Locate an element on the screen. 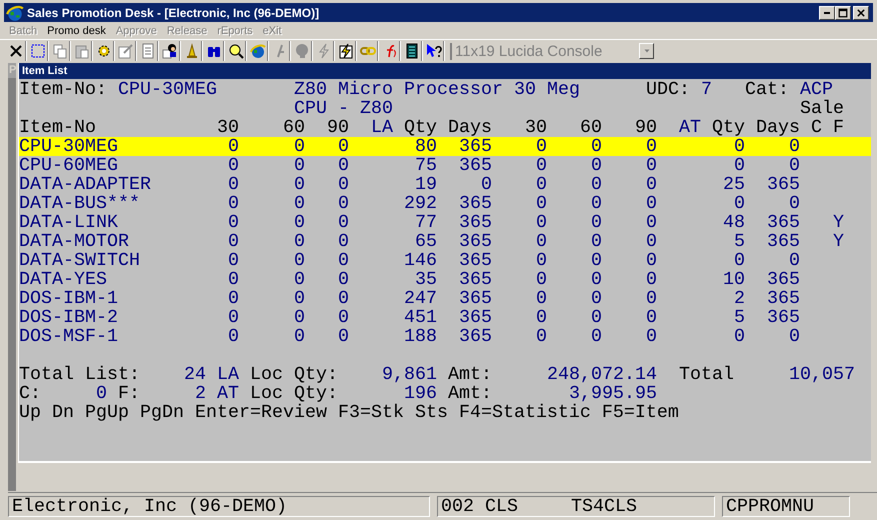 The height and width of the screenshot is (520, 877). table-cell-text: 292 is located at coordinates (420, 203).